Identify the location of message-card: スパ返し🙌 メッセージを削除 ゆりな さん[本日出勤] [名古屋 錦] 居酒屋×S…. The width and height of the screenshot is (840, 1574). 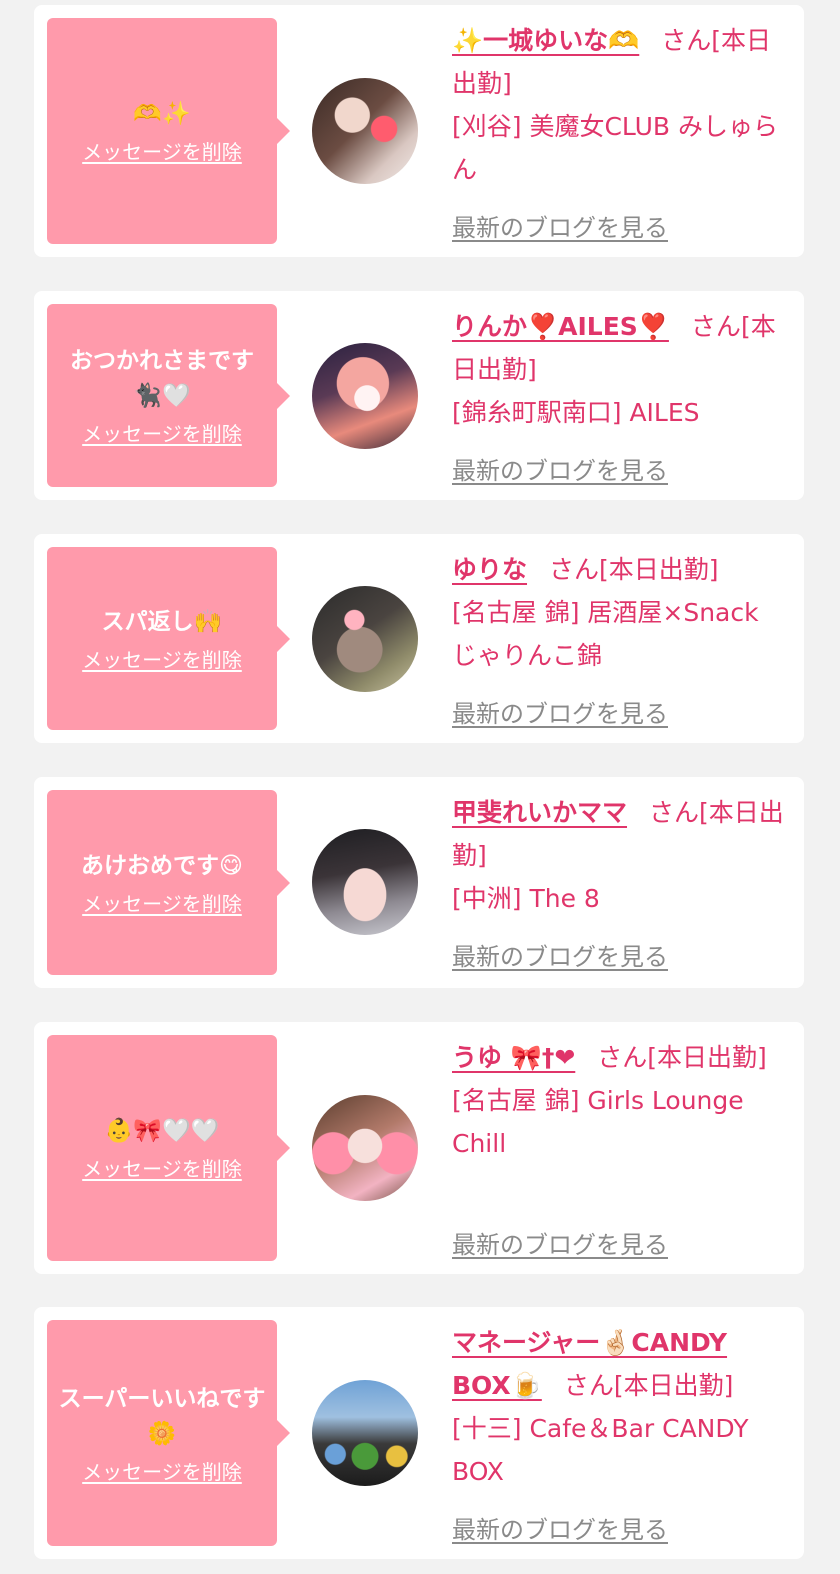
(419, 638).